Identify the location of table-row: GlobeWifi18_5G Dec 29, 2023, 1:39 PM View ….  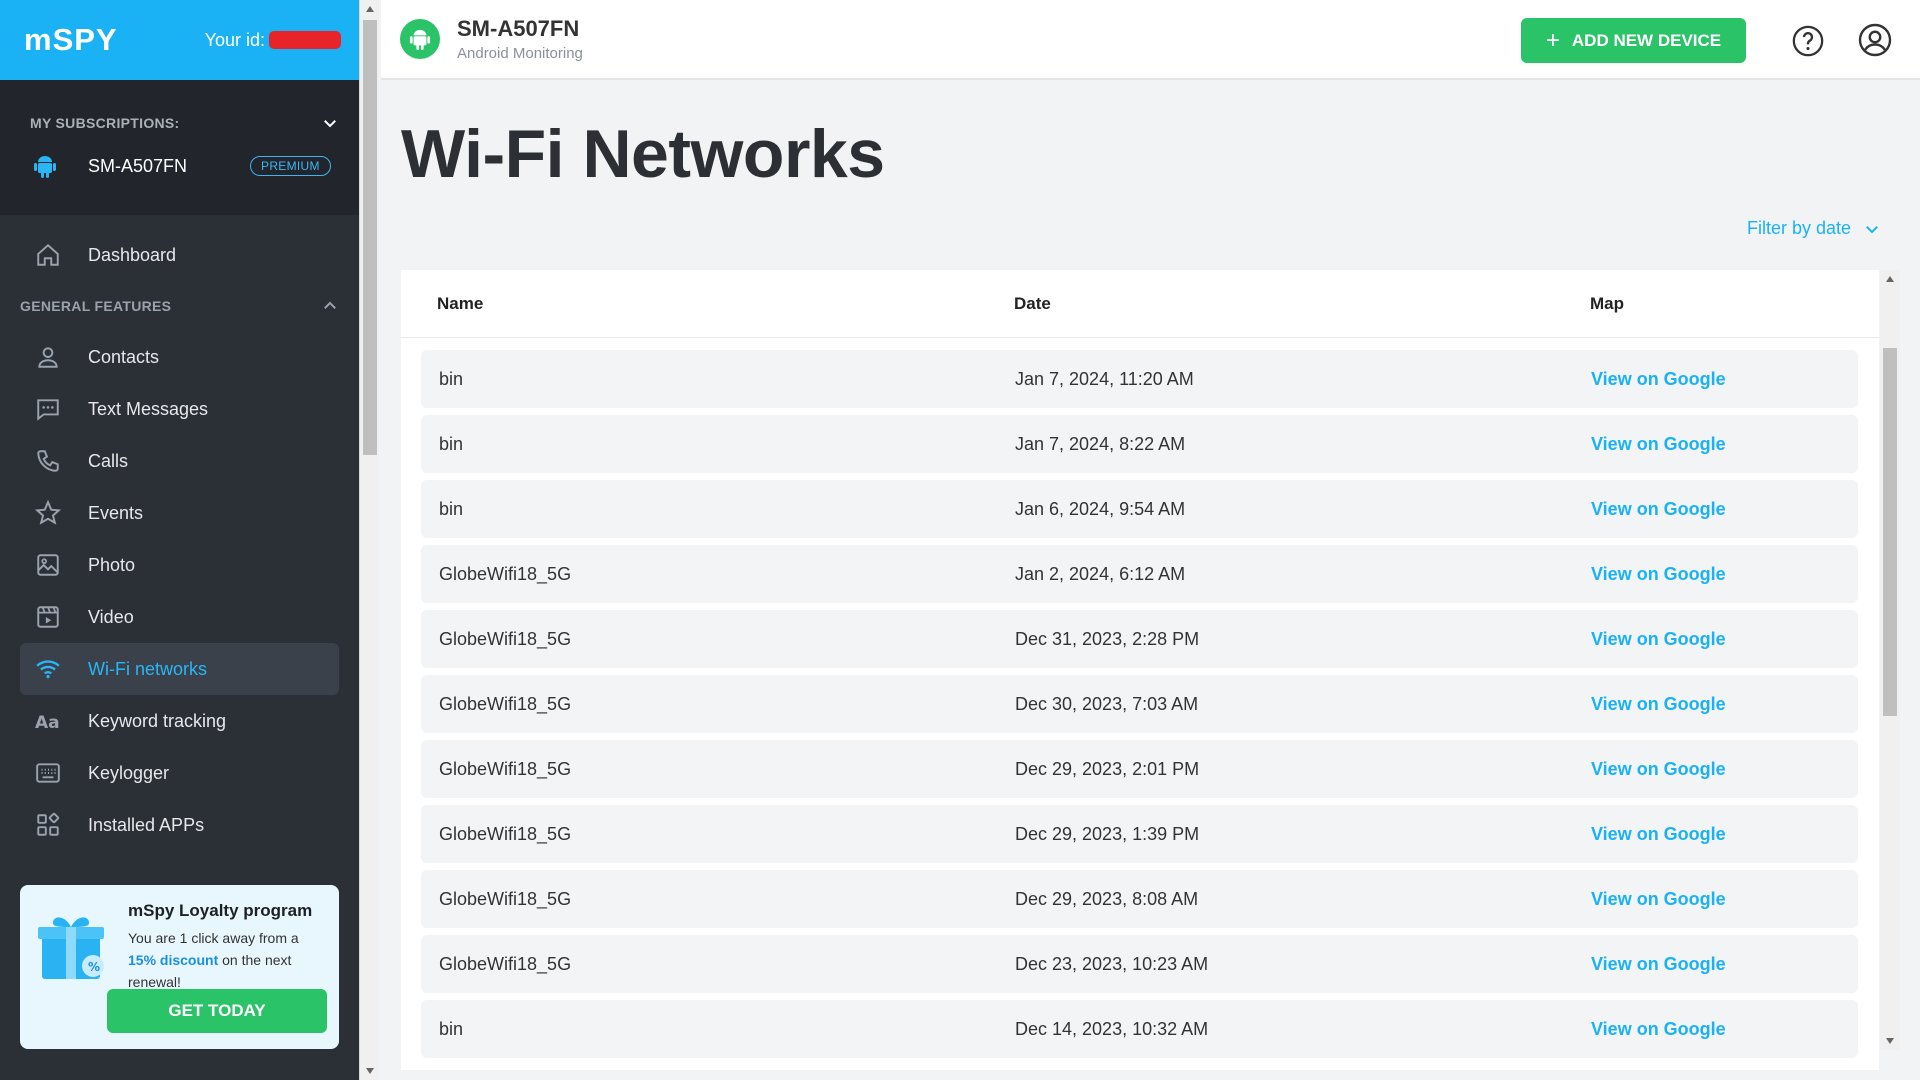
(1139, 834).